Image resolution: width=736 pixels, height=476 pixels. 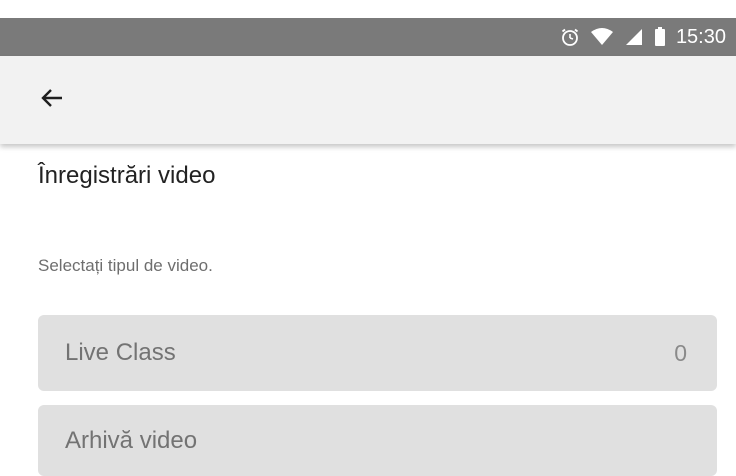 I want to click on battery-icon, so click(x=660, y=37).